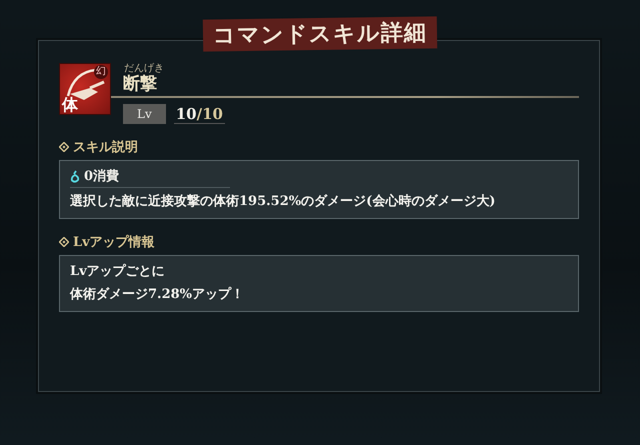 This screenshot has height=445, width=640. What do you see at coordinates (114, 242) in the screenshot?
I see `section-heading: Lvアップ情報` at bounding box center [114, 242].